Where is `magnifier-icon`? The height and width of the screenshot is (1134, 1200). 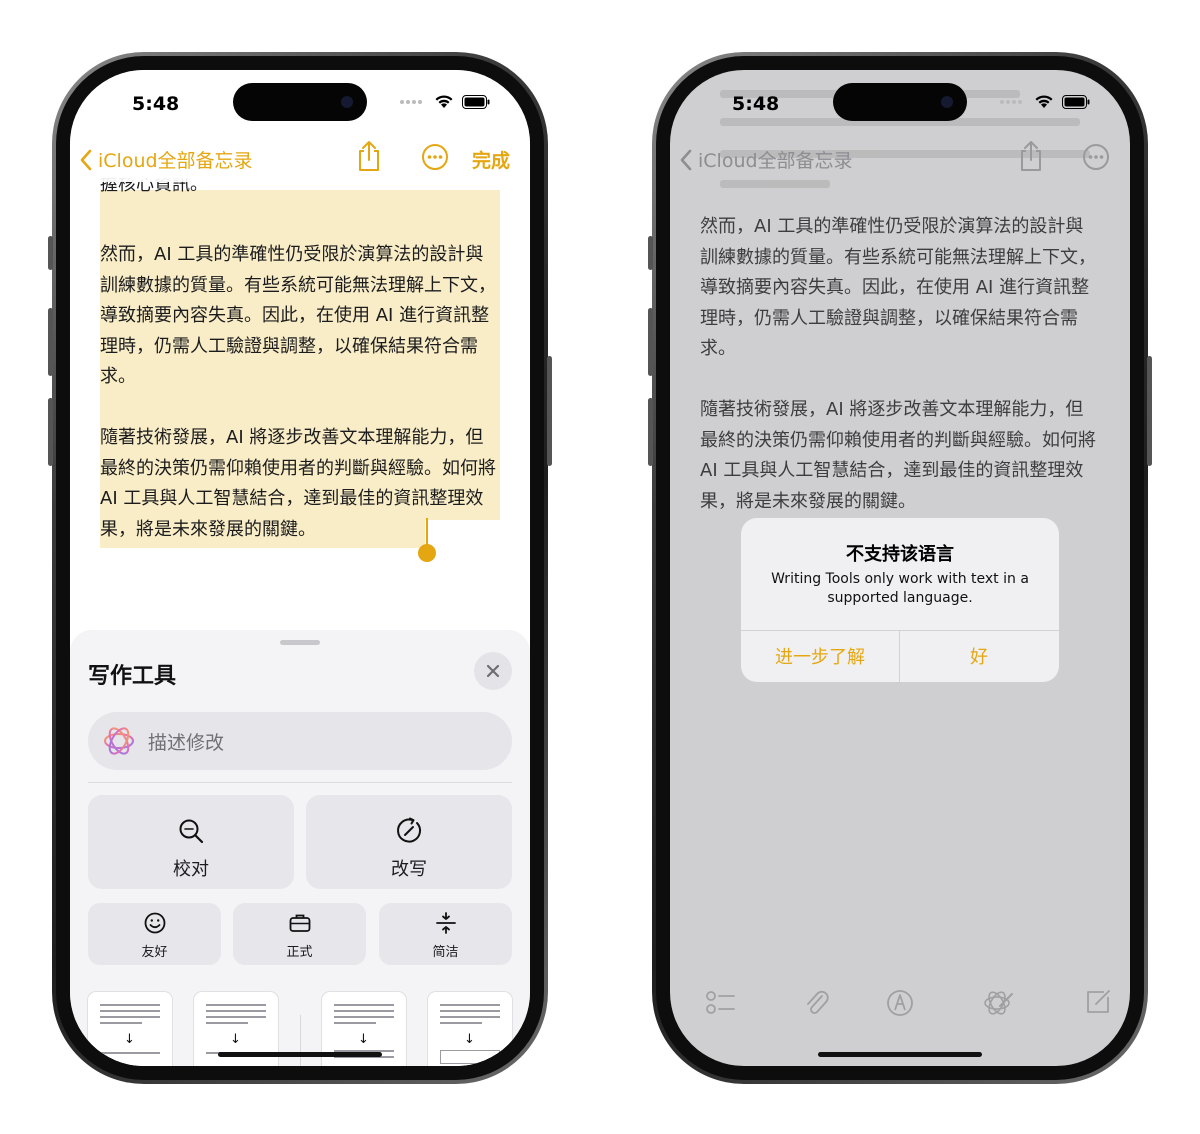
magnifier-icon is located at coordinates (191, 831).